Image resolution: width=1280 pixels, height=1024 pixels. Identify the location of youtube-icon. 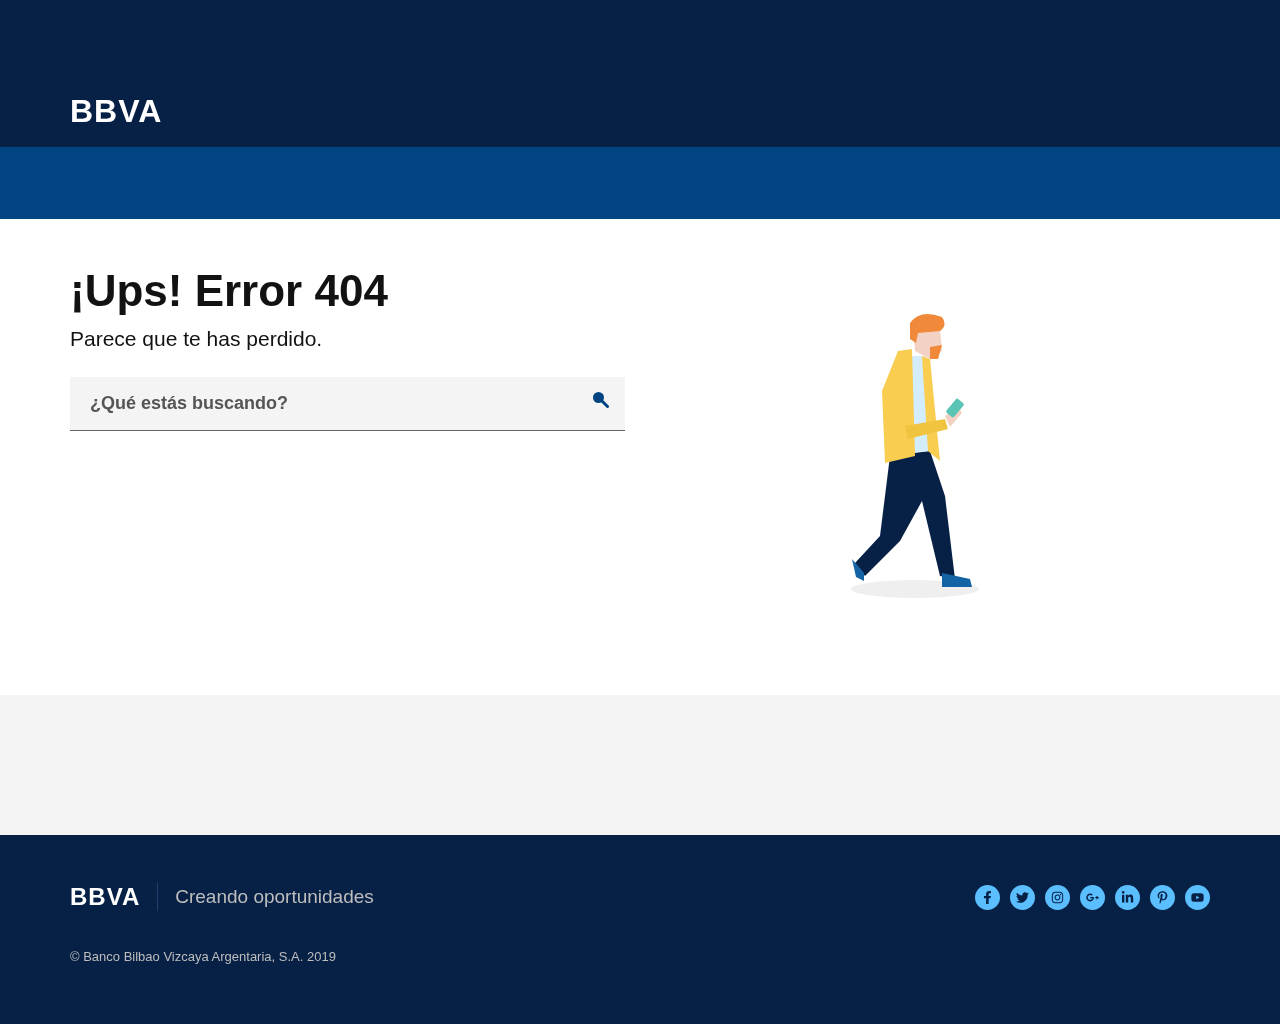
(1197, 897).